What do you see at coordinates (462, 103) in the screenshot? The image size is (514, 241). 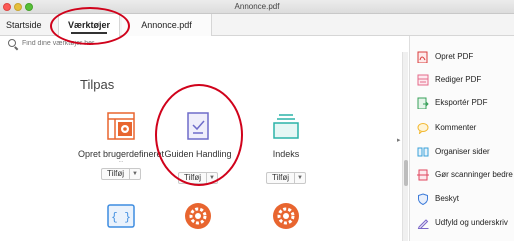 I see `panel-item-export-pdf: Eksportér PDF` at bounding box center [462, 103].